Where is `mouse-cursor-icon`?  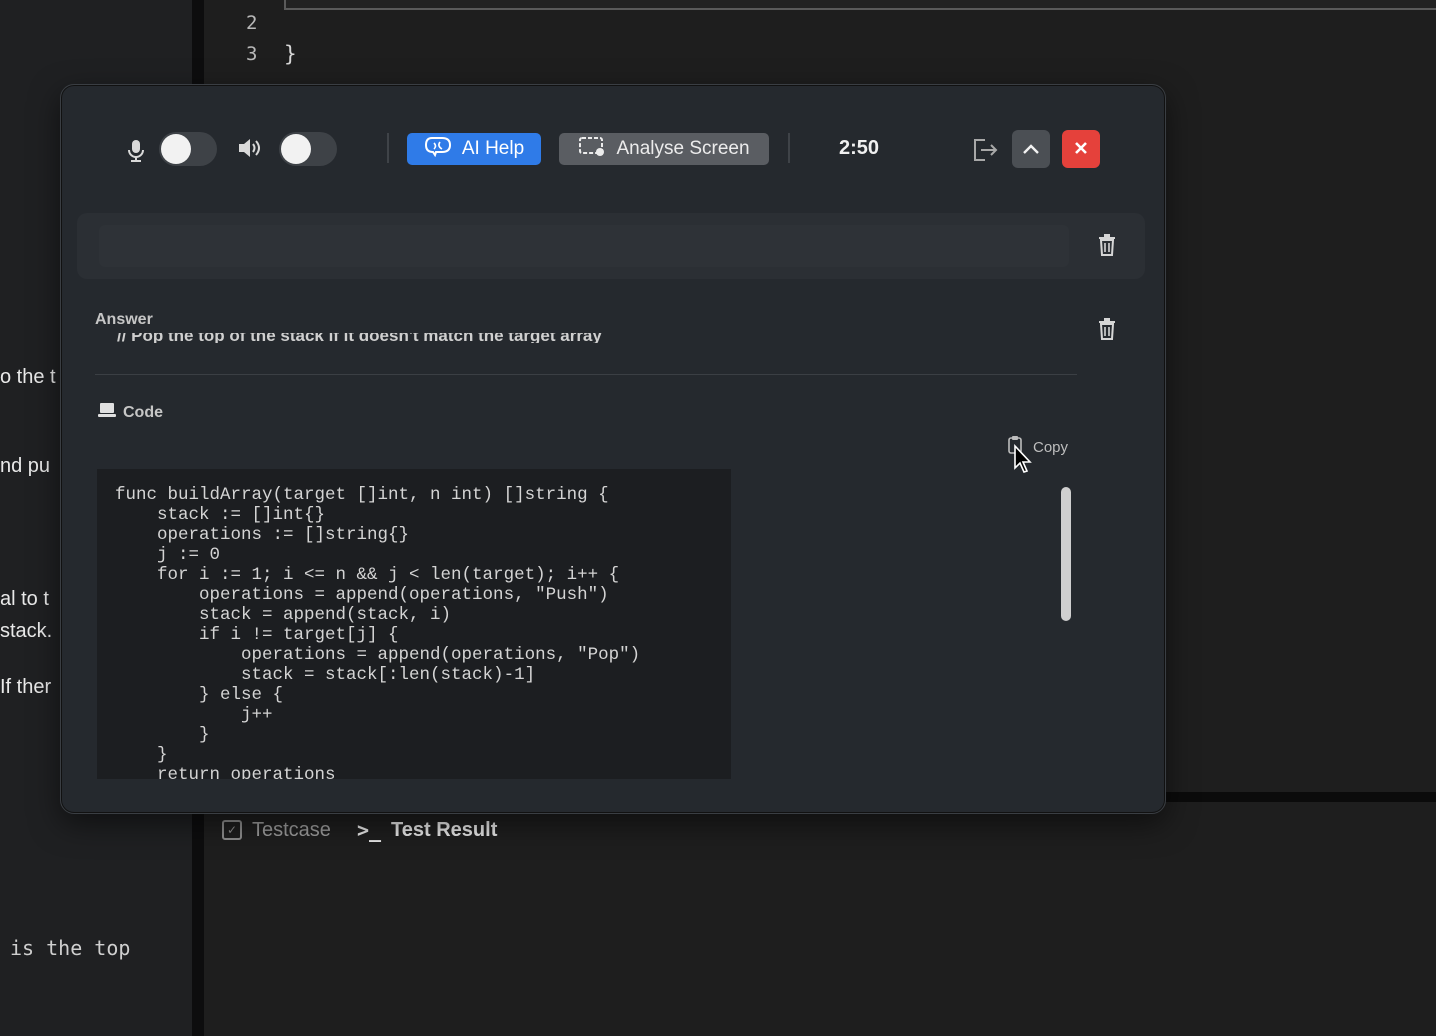
mouse-cursor-icon is located at coordinates (1023, 461).